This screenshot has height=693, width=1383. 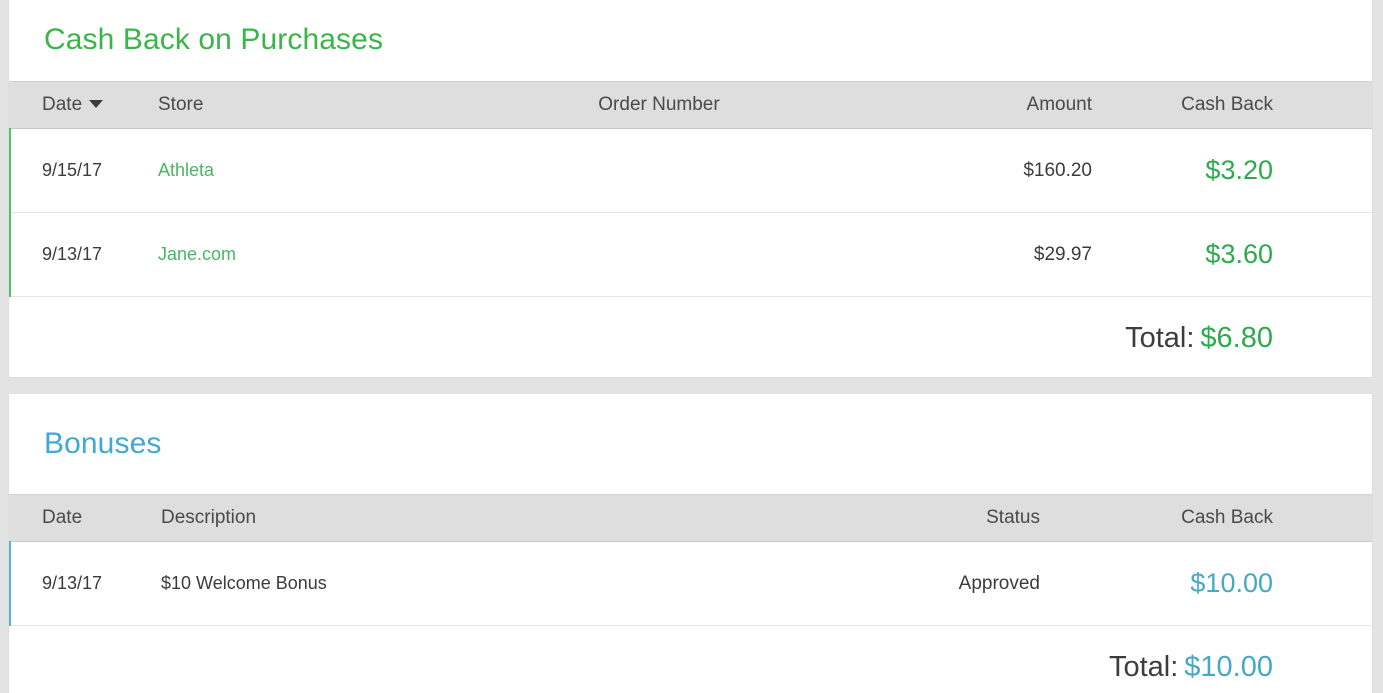 I want to click on cell-description: $10 Welcome Bonus, so click(x=469, y=583).